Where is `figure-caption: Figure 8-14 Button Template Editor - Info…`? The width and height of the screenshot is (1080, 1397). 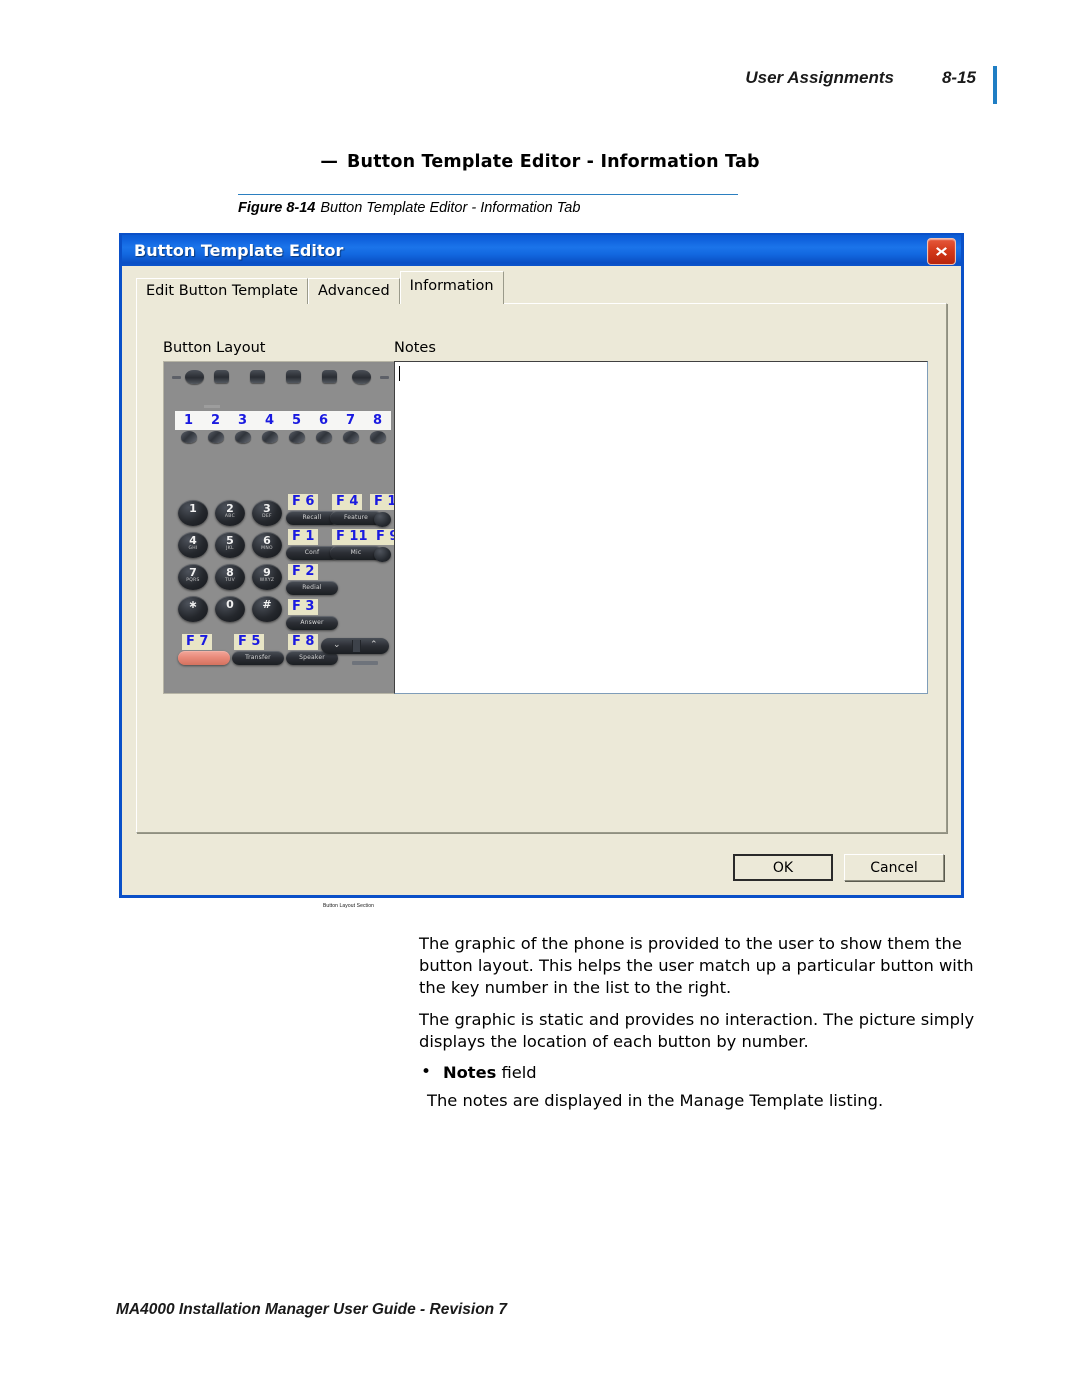 figure-caption: Figure 8-14 Button Template Editor - Info… is located at coordinates (409, 208).